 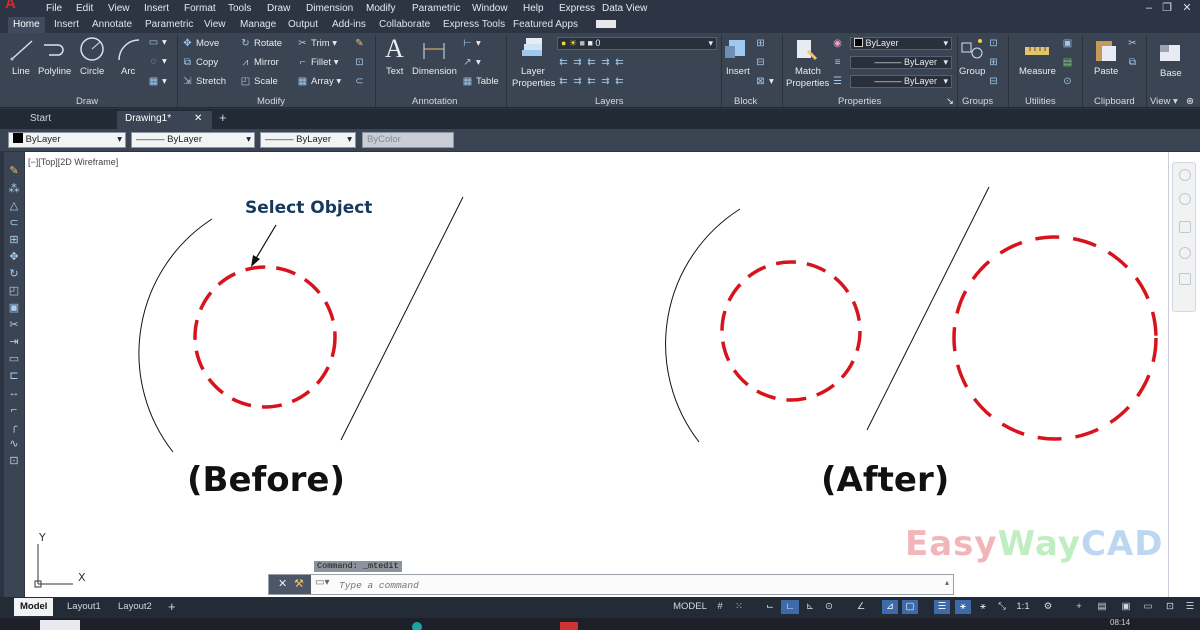 I want to click on copy-tool-icon: ⁂, so click(x=14, y=189).